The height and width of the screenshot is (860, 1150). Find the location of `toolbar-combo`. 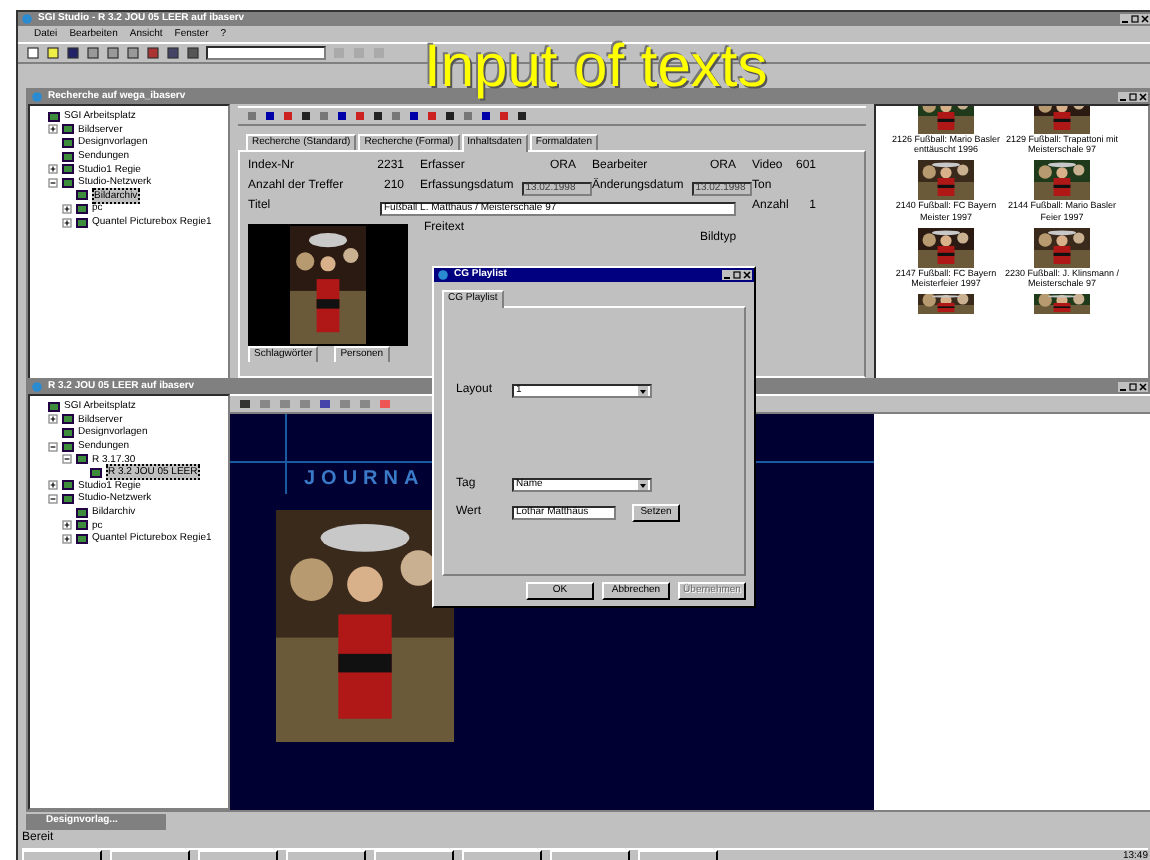

toolbar-combo is located at coordinates (266, 53).